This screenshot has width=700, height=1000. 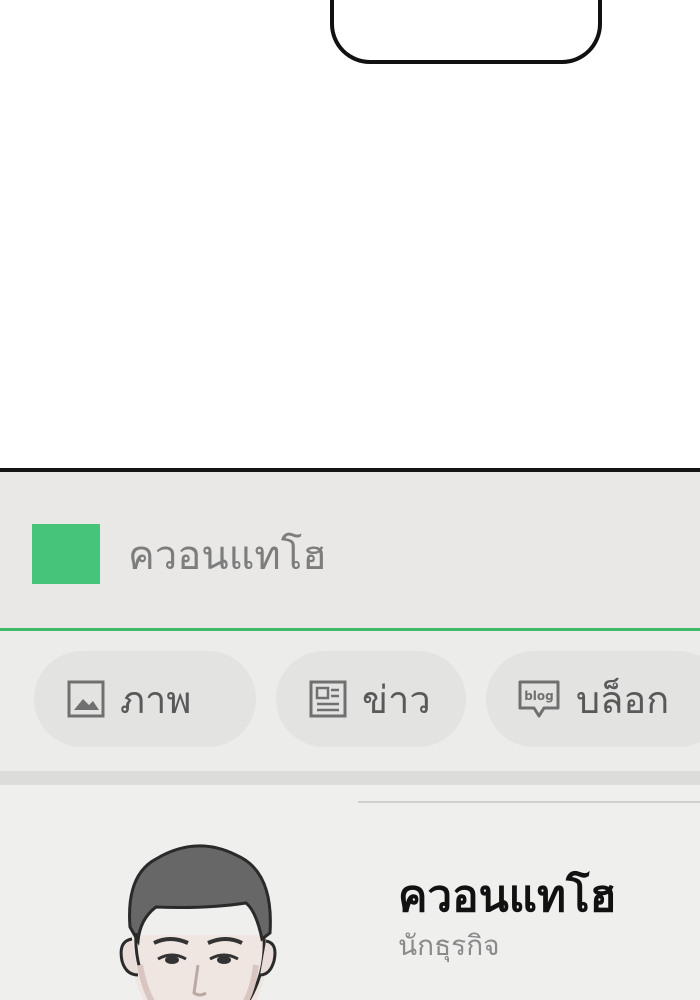 What do you see at coordinates (507, 896) in the screenshot?
I see `result-name: ควอนแทโฮ` at bounding box center [507, 896].